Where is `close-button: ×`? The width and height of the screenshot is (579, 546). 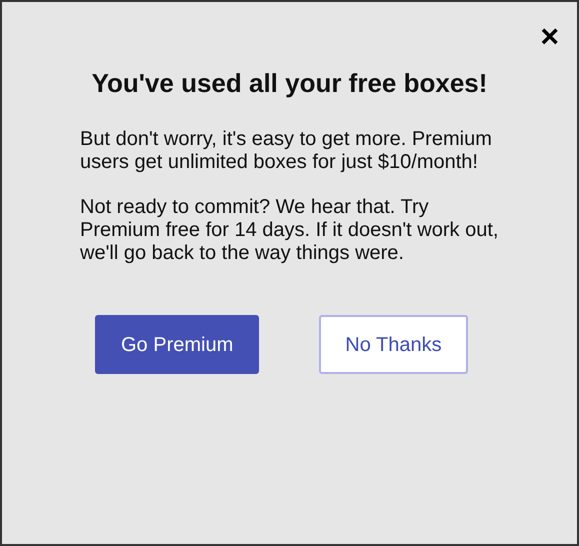 close-button: × is located at coordinates (549, 36).